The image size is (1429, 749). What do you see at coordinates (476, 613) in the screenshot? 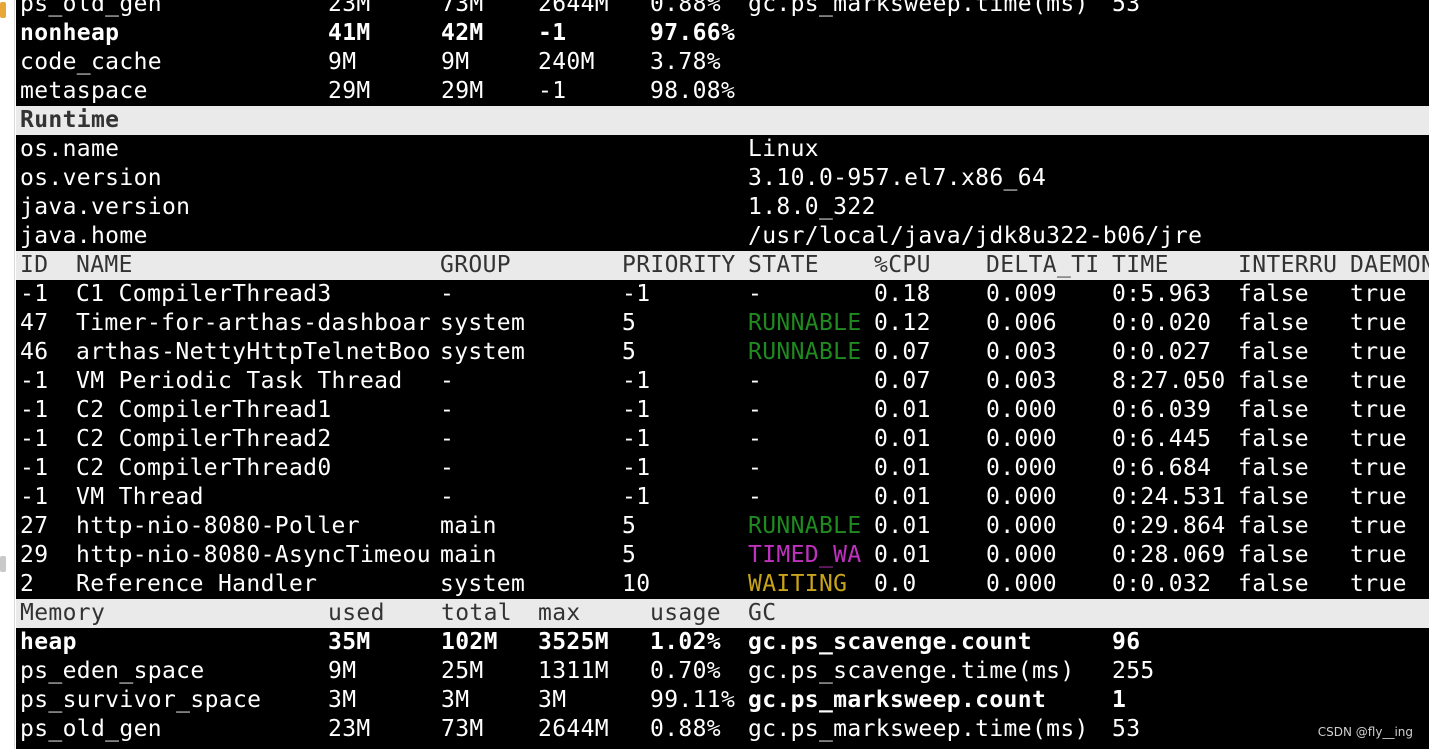
I see `col-total: total` at bounding box center [476, 613].